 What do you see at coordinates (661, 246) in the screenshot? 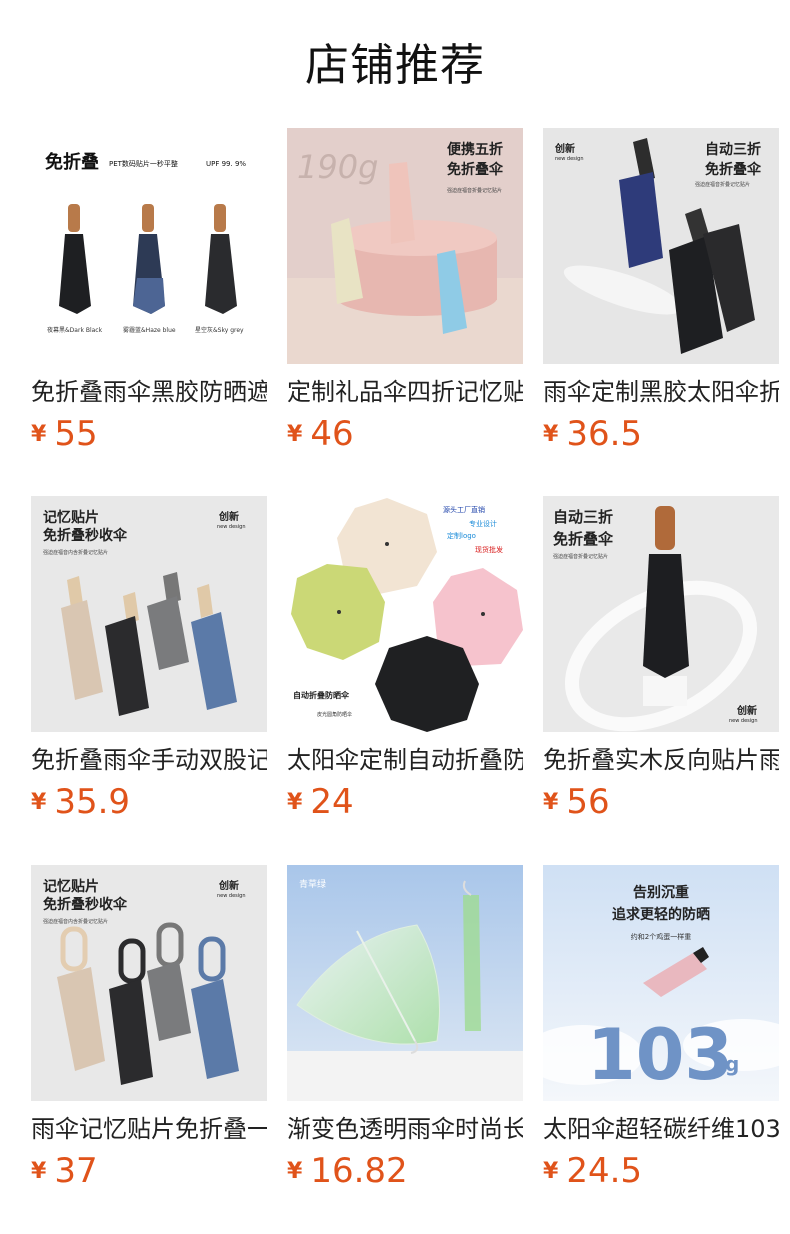
I see `product-image: 创新 new design 自动三折 免折叠伞 强迫症福音折叠记忆贴片` at bounding box center [661, 246].